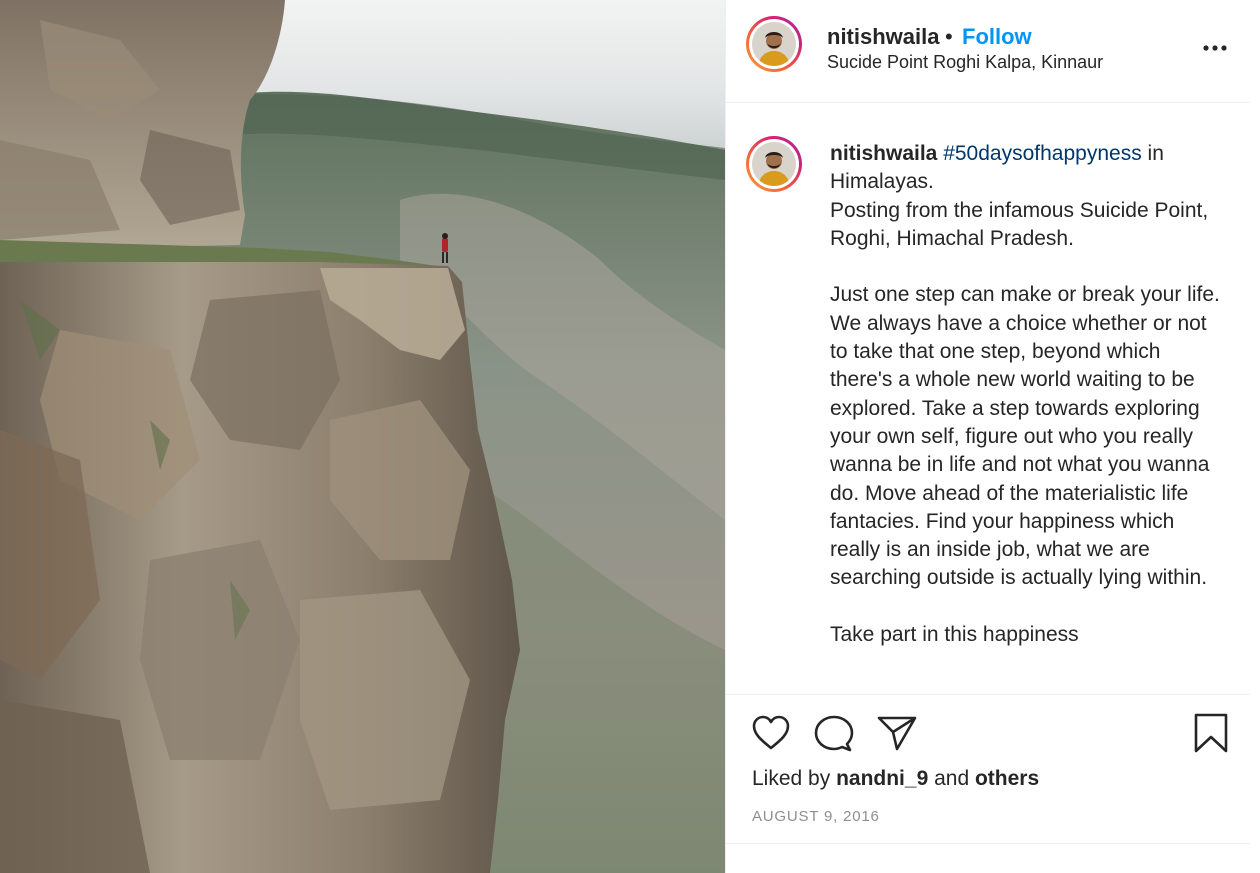  Describe the element at coordinates (997, 37) in the screenshot. I see `follow-button: Follow` at that location.